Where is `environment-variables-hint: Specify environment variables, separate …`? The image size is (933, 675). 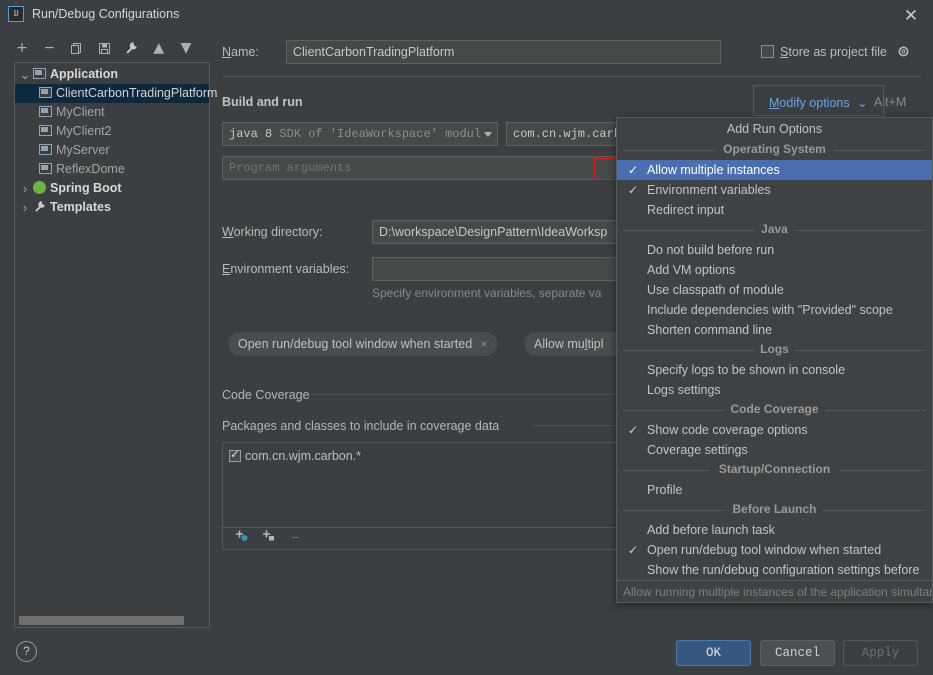 environment-variables-hint: Specify environment variables, separate … is located at coordinates (487, 293).